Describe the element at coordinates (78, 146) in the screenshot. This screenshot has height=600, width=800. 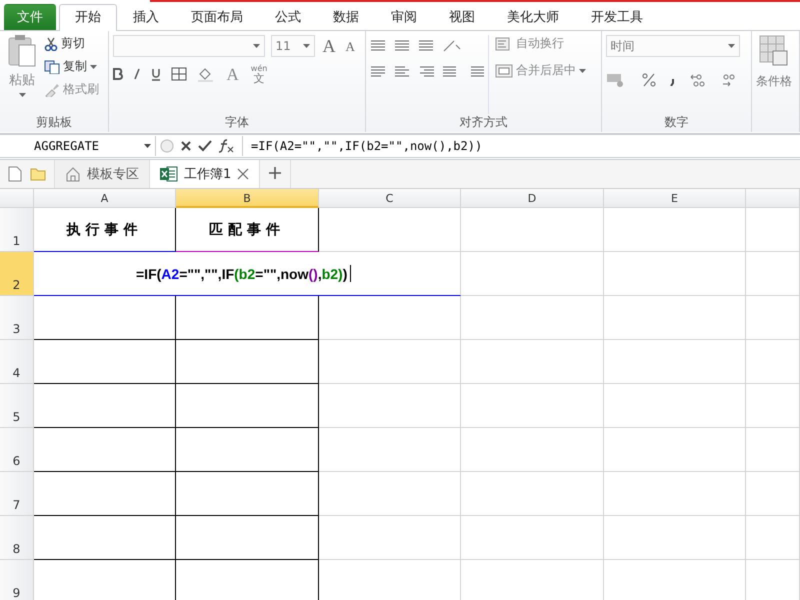
I see `name-box: AGGREGATE` at that location.